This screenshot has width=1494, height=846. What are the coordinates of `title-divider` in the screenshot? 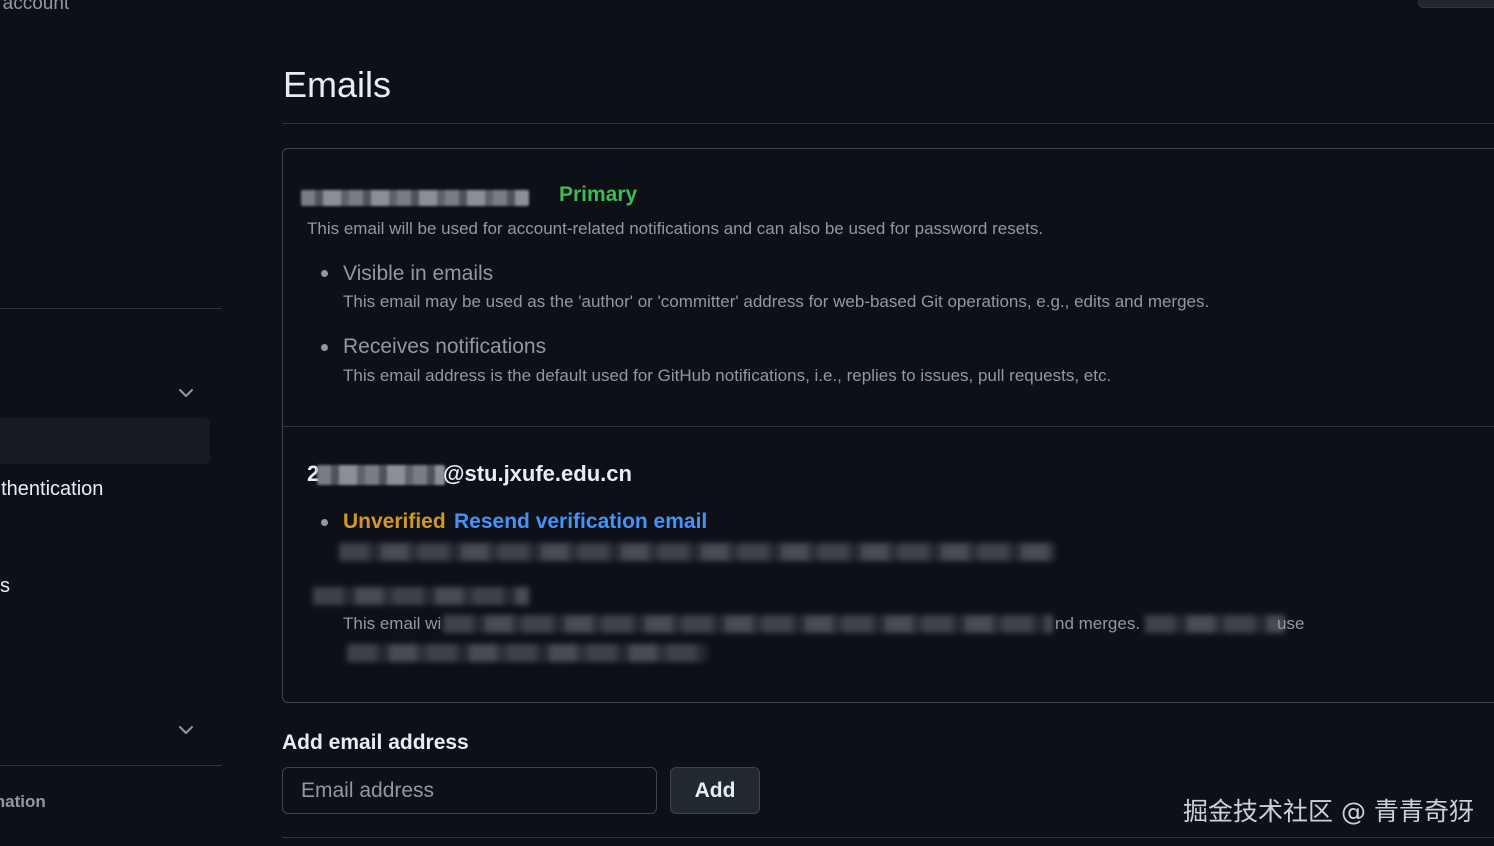 It's located at (888, 123).